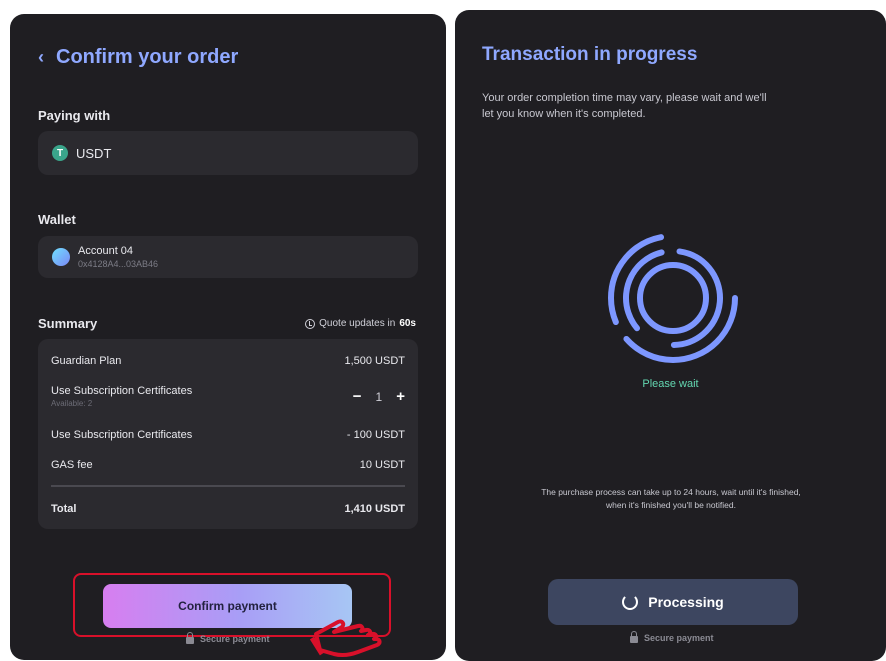  Describe the element at coordinates (374, 509) in the screenshot. I see `total-value: 1,410 USDT` at that location.